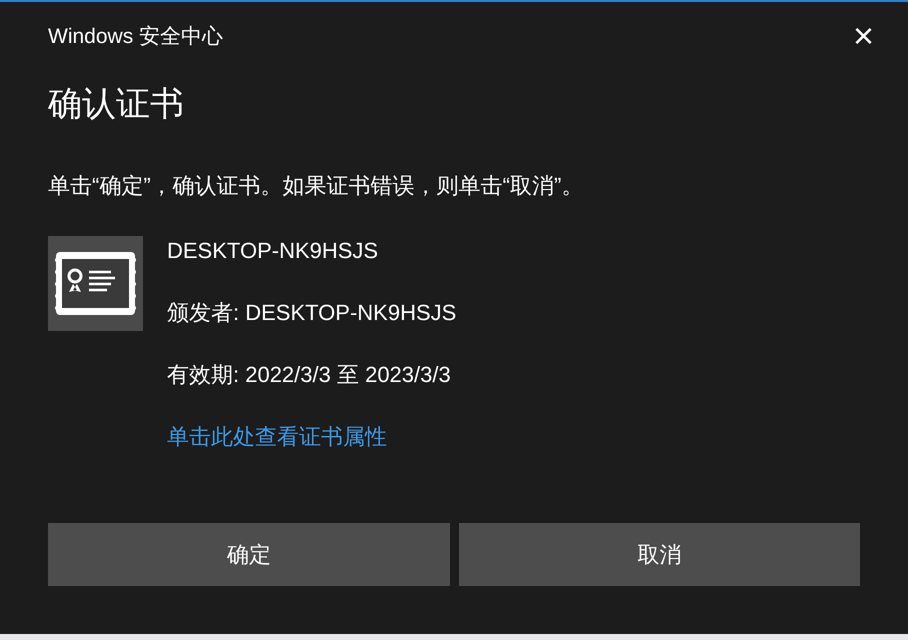  I want to click on instruction-text: 单击“确定”，确认证书。如果证书错误，则单击“取消”。, so click(316, 186).